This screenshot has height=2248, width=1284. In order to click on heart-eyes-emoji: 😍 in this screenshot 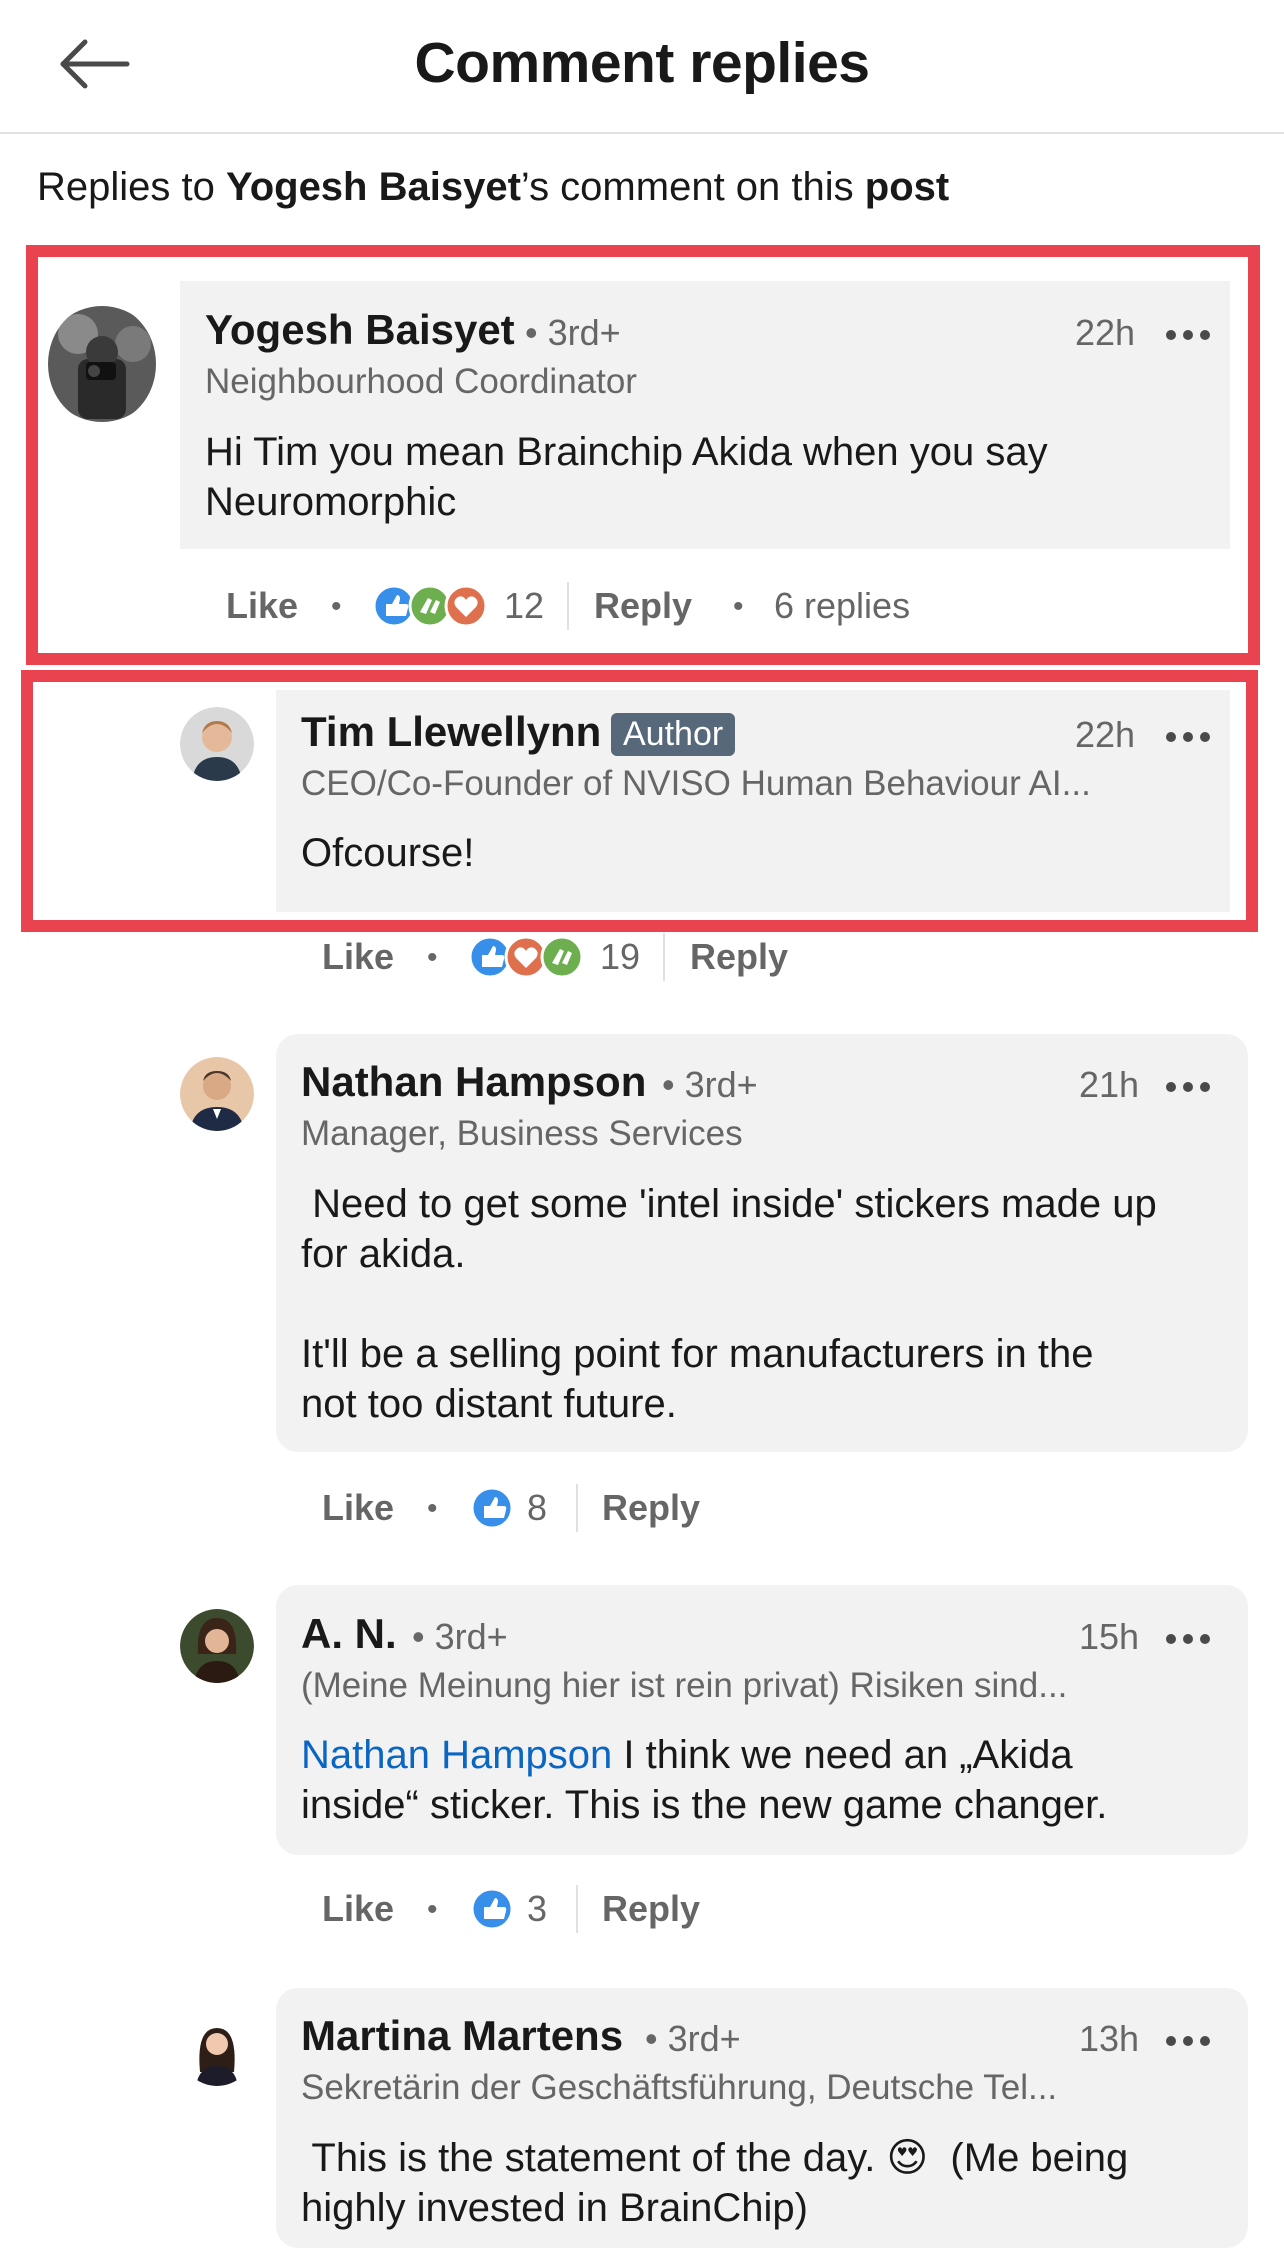, I will do `click(907, 2158)`.